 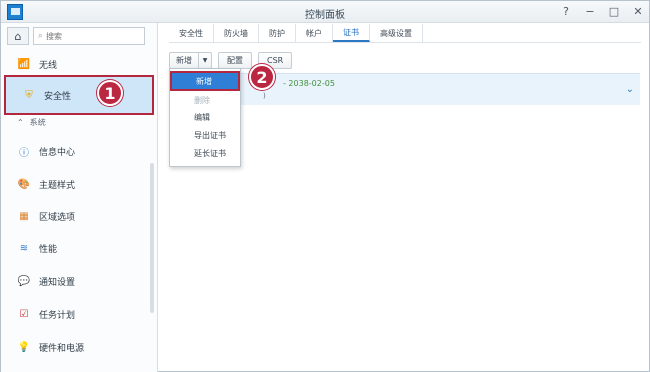 What do you see at coordinates (314, 33) in the screenshot?
I see `tab-account: 帐户` at bounding box center [314, 33].